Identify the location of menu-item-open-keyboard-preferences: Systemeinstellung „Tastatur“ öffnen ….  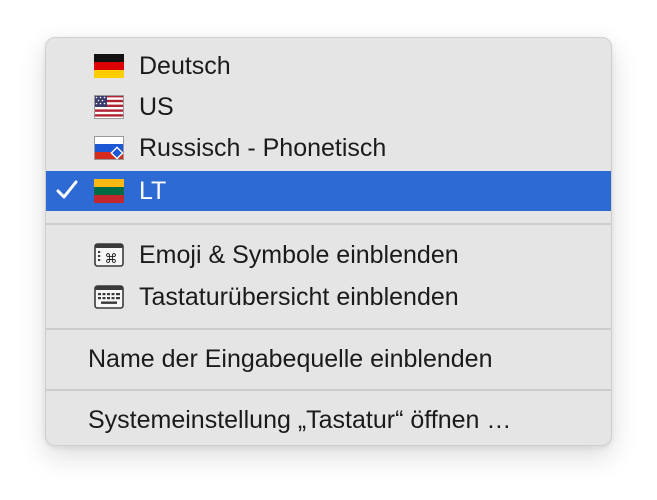
(328, 420).